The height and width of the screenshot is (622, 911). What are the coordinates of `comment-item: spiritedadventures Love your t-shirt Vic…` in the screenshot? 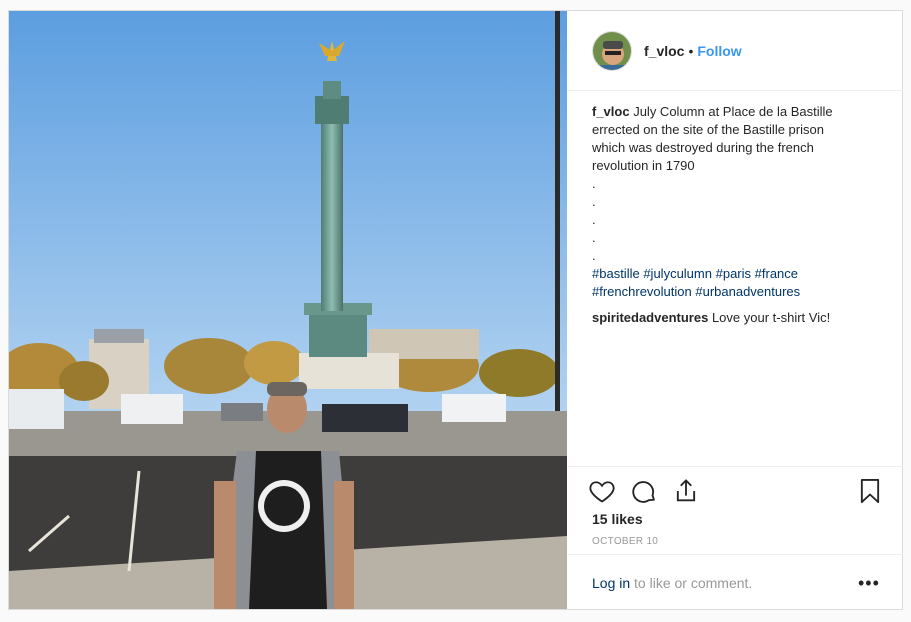 It's located at (737, 318).